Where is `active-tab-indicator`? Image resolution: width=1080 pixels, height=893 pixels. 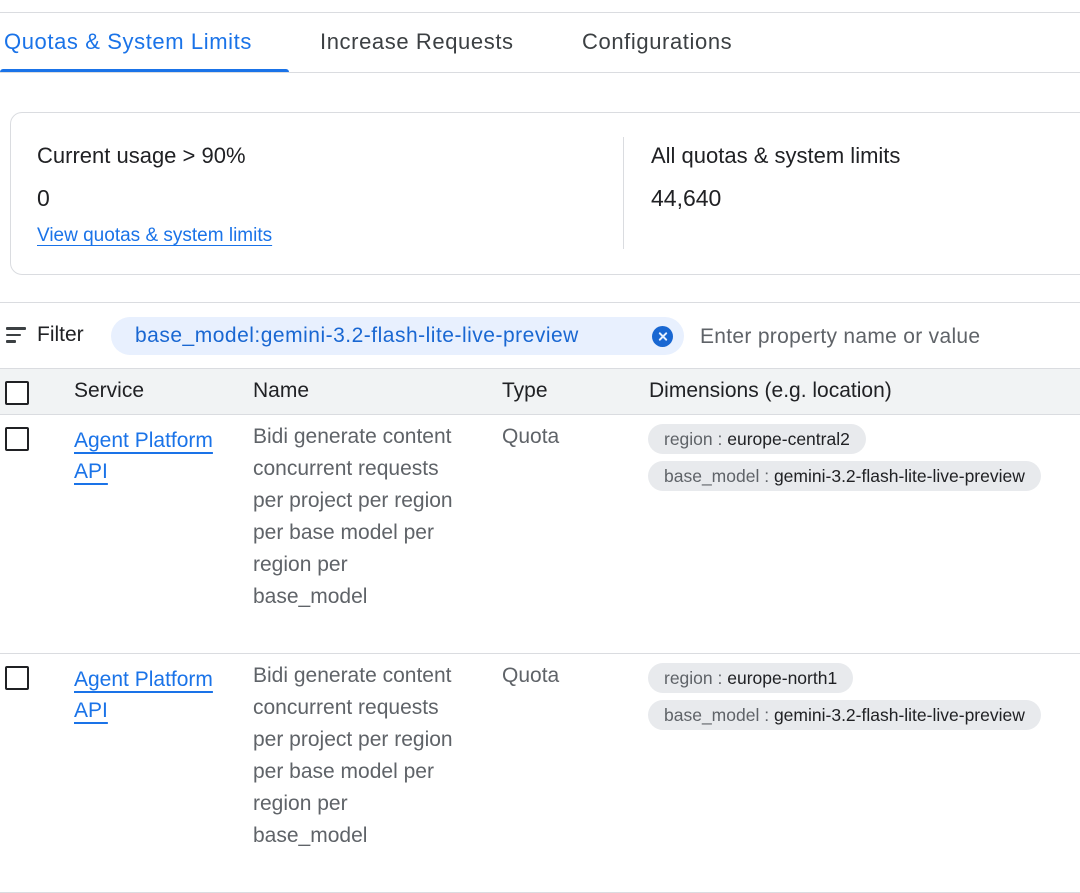
active-tab-indicator is located at coordinates (144, 70).